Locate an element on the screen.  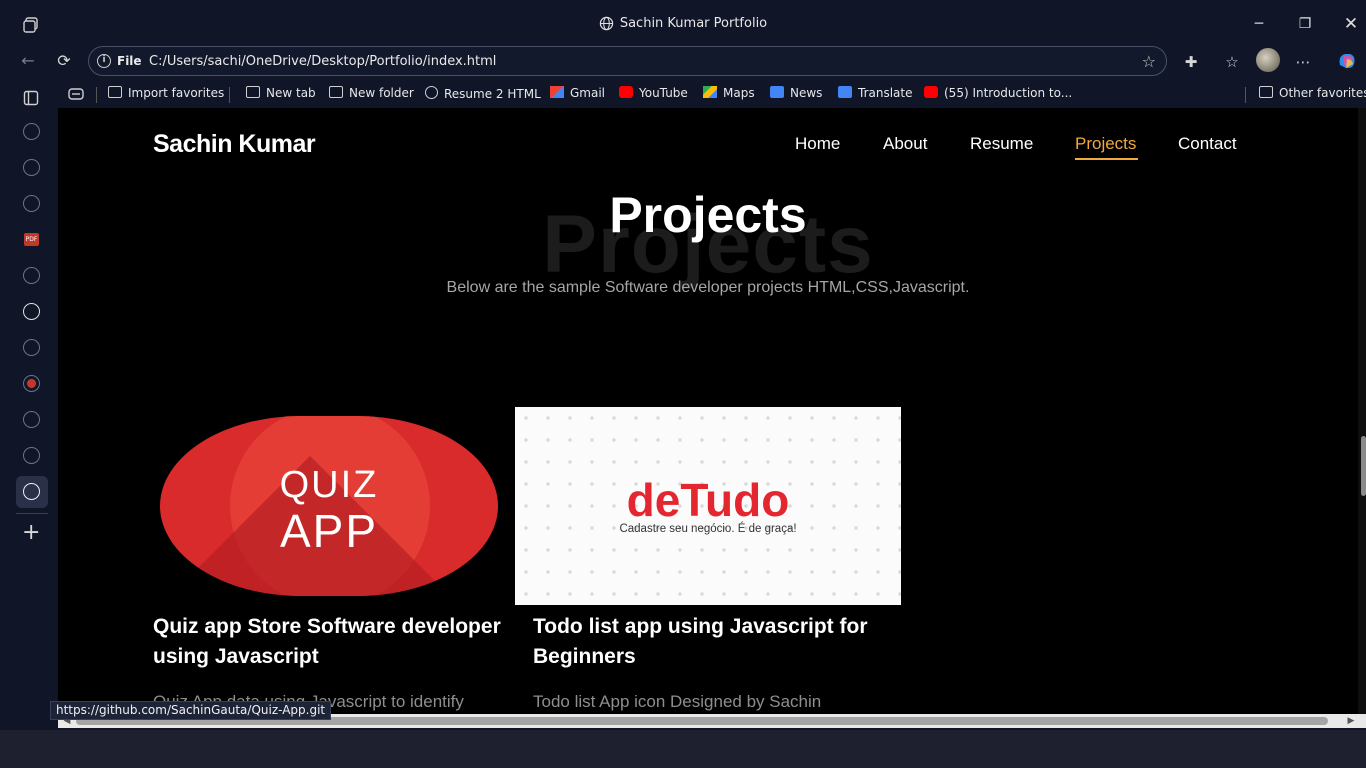
image-text-quiz: QUIZ is located at coordinates (329, 485).